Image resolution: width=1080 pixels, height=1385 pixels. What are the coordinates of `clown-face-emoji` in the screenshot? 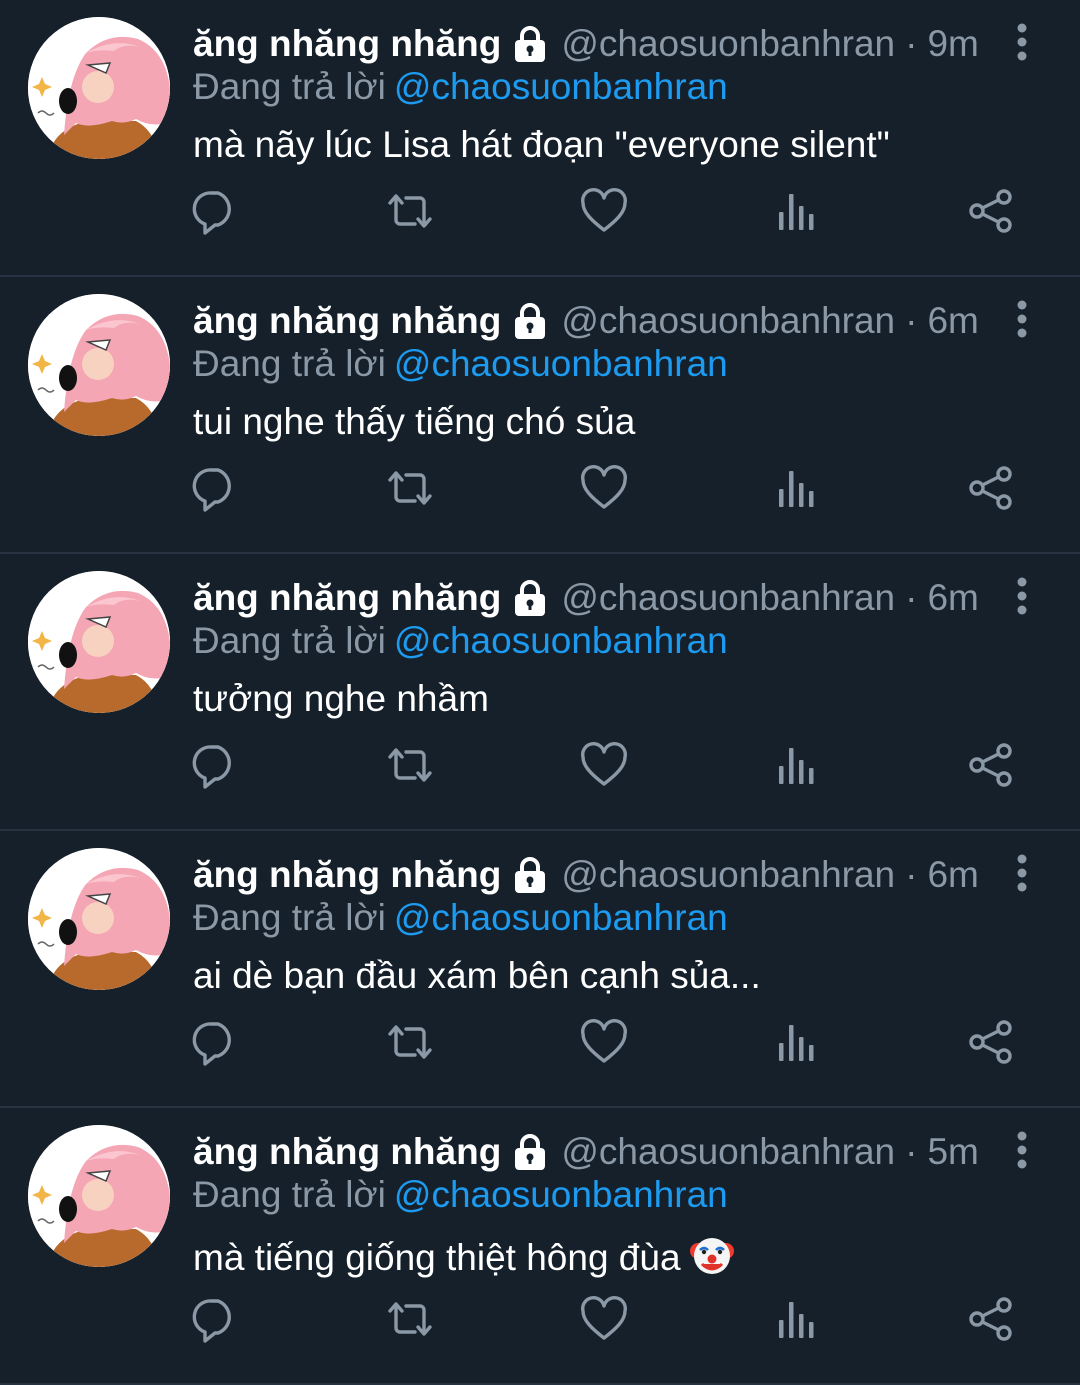 It's located at (712, 1259).